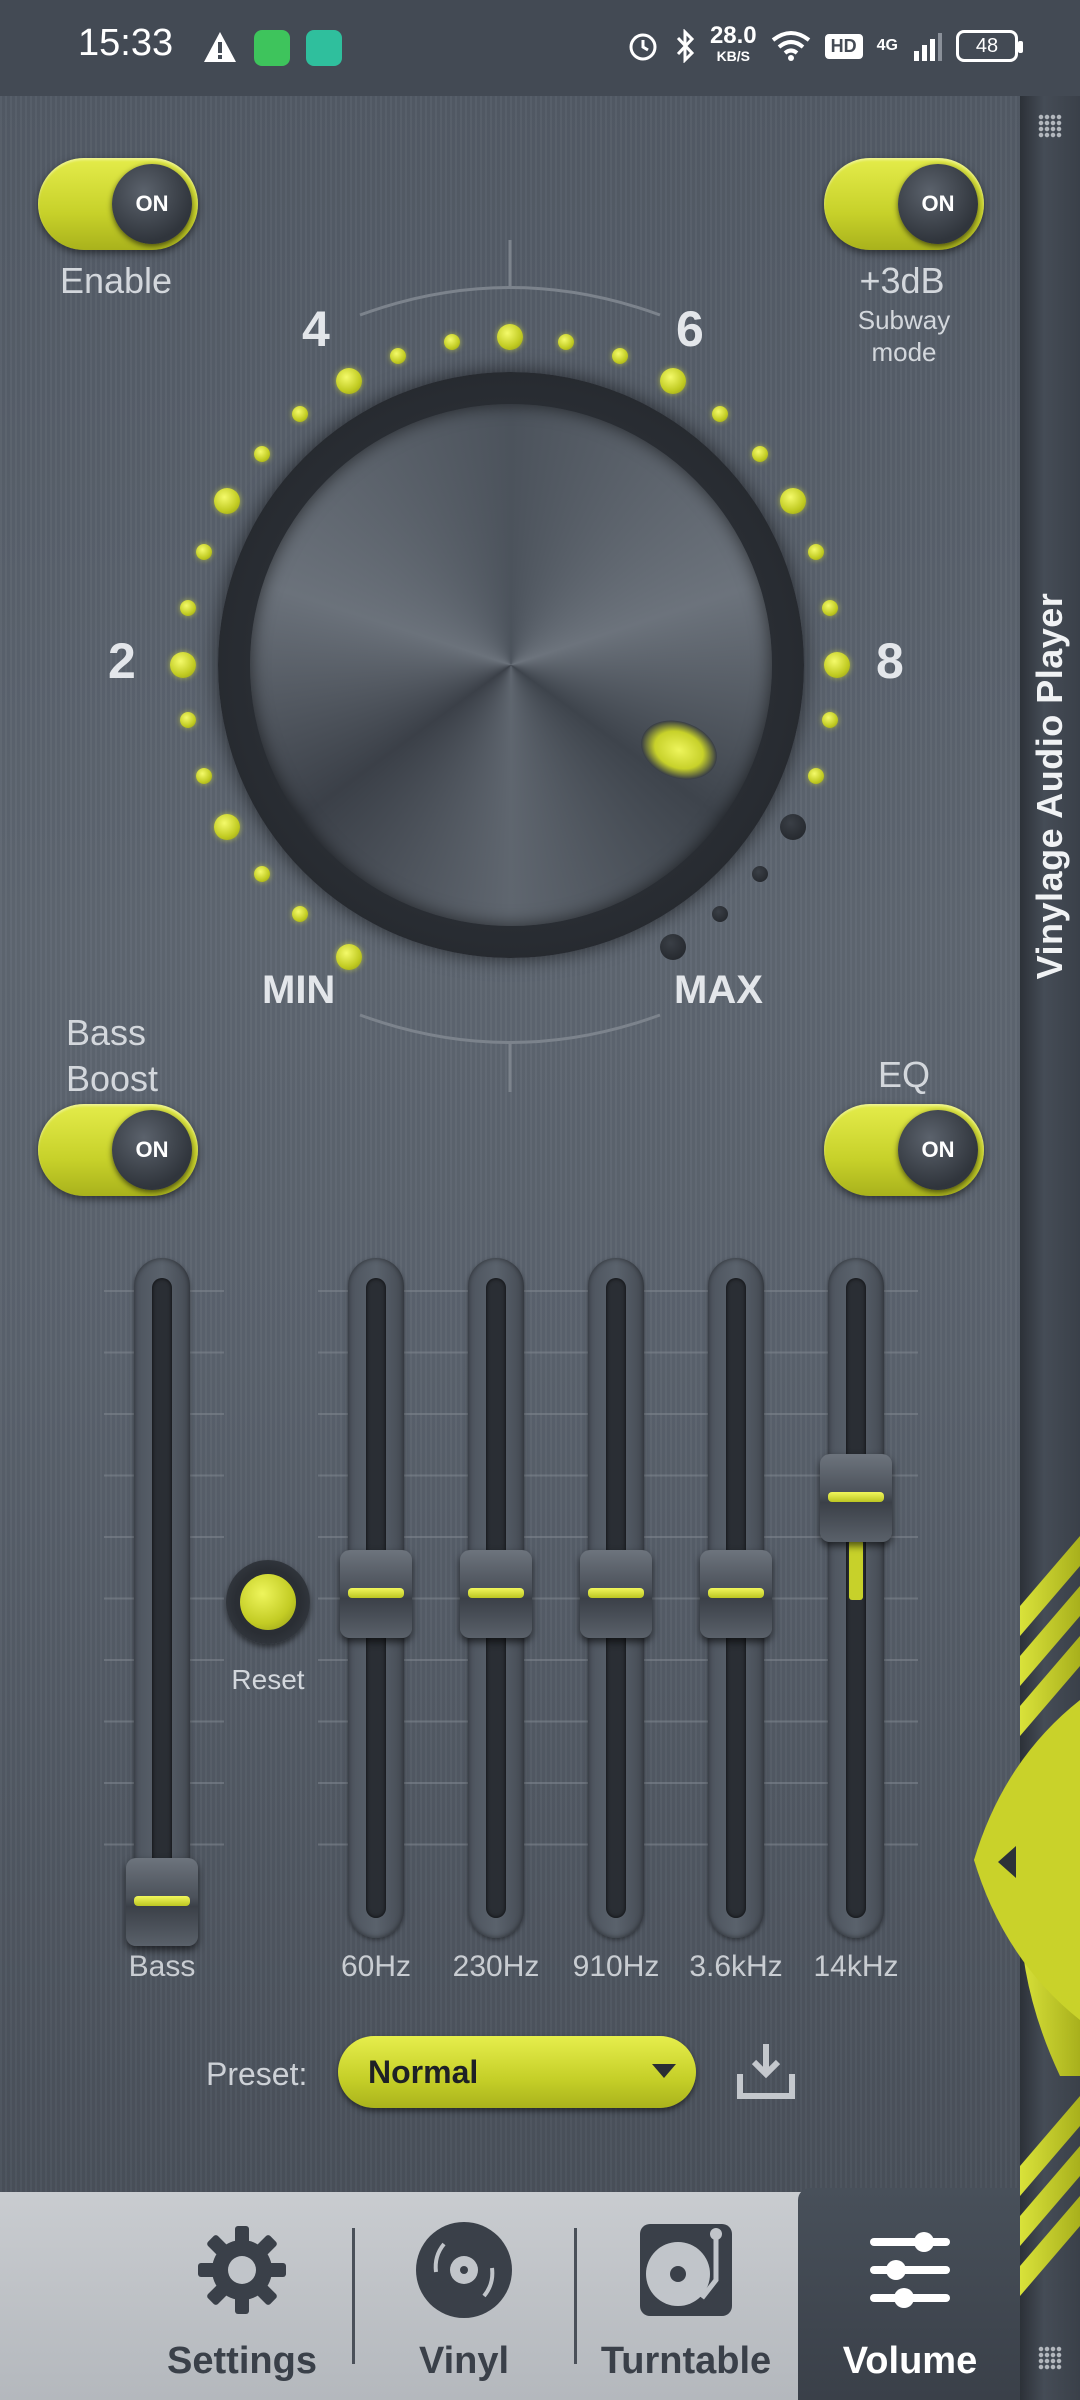 The image size is (1080, 2400). What do you see at coordinates (162, 1598) in the screenshot?
I see `bass-slider-track` at bounding box center [162, 1598].